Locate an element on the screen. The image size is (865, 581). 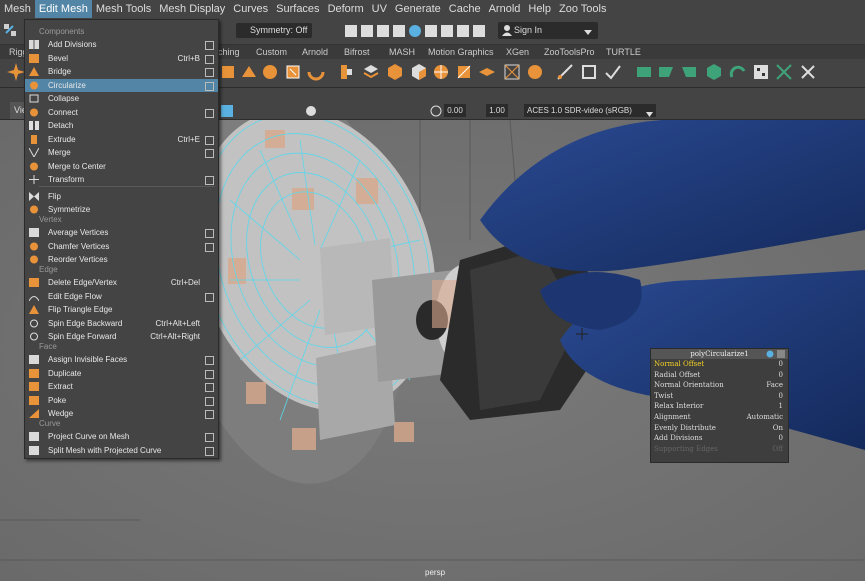
menu-item-detach: Detach is located at coordinates (121, 125).